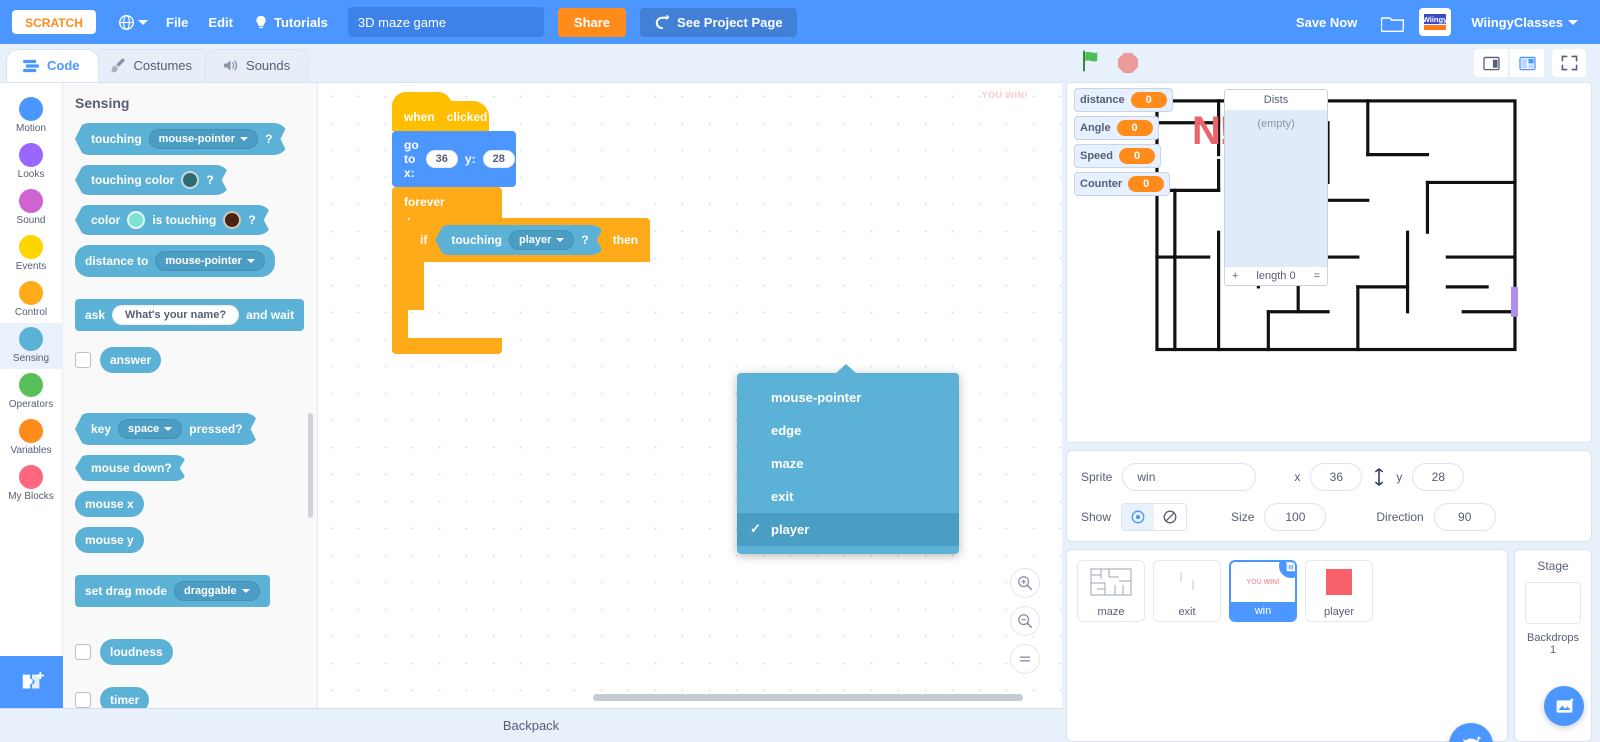 The width and height of the screenshot is (1600, 742). What do you see at coordinates (1393, 22) in the screenshot?
I see `my-stuff-button` at bounding box center [1393, 22].